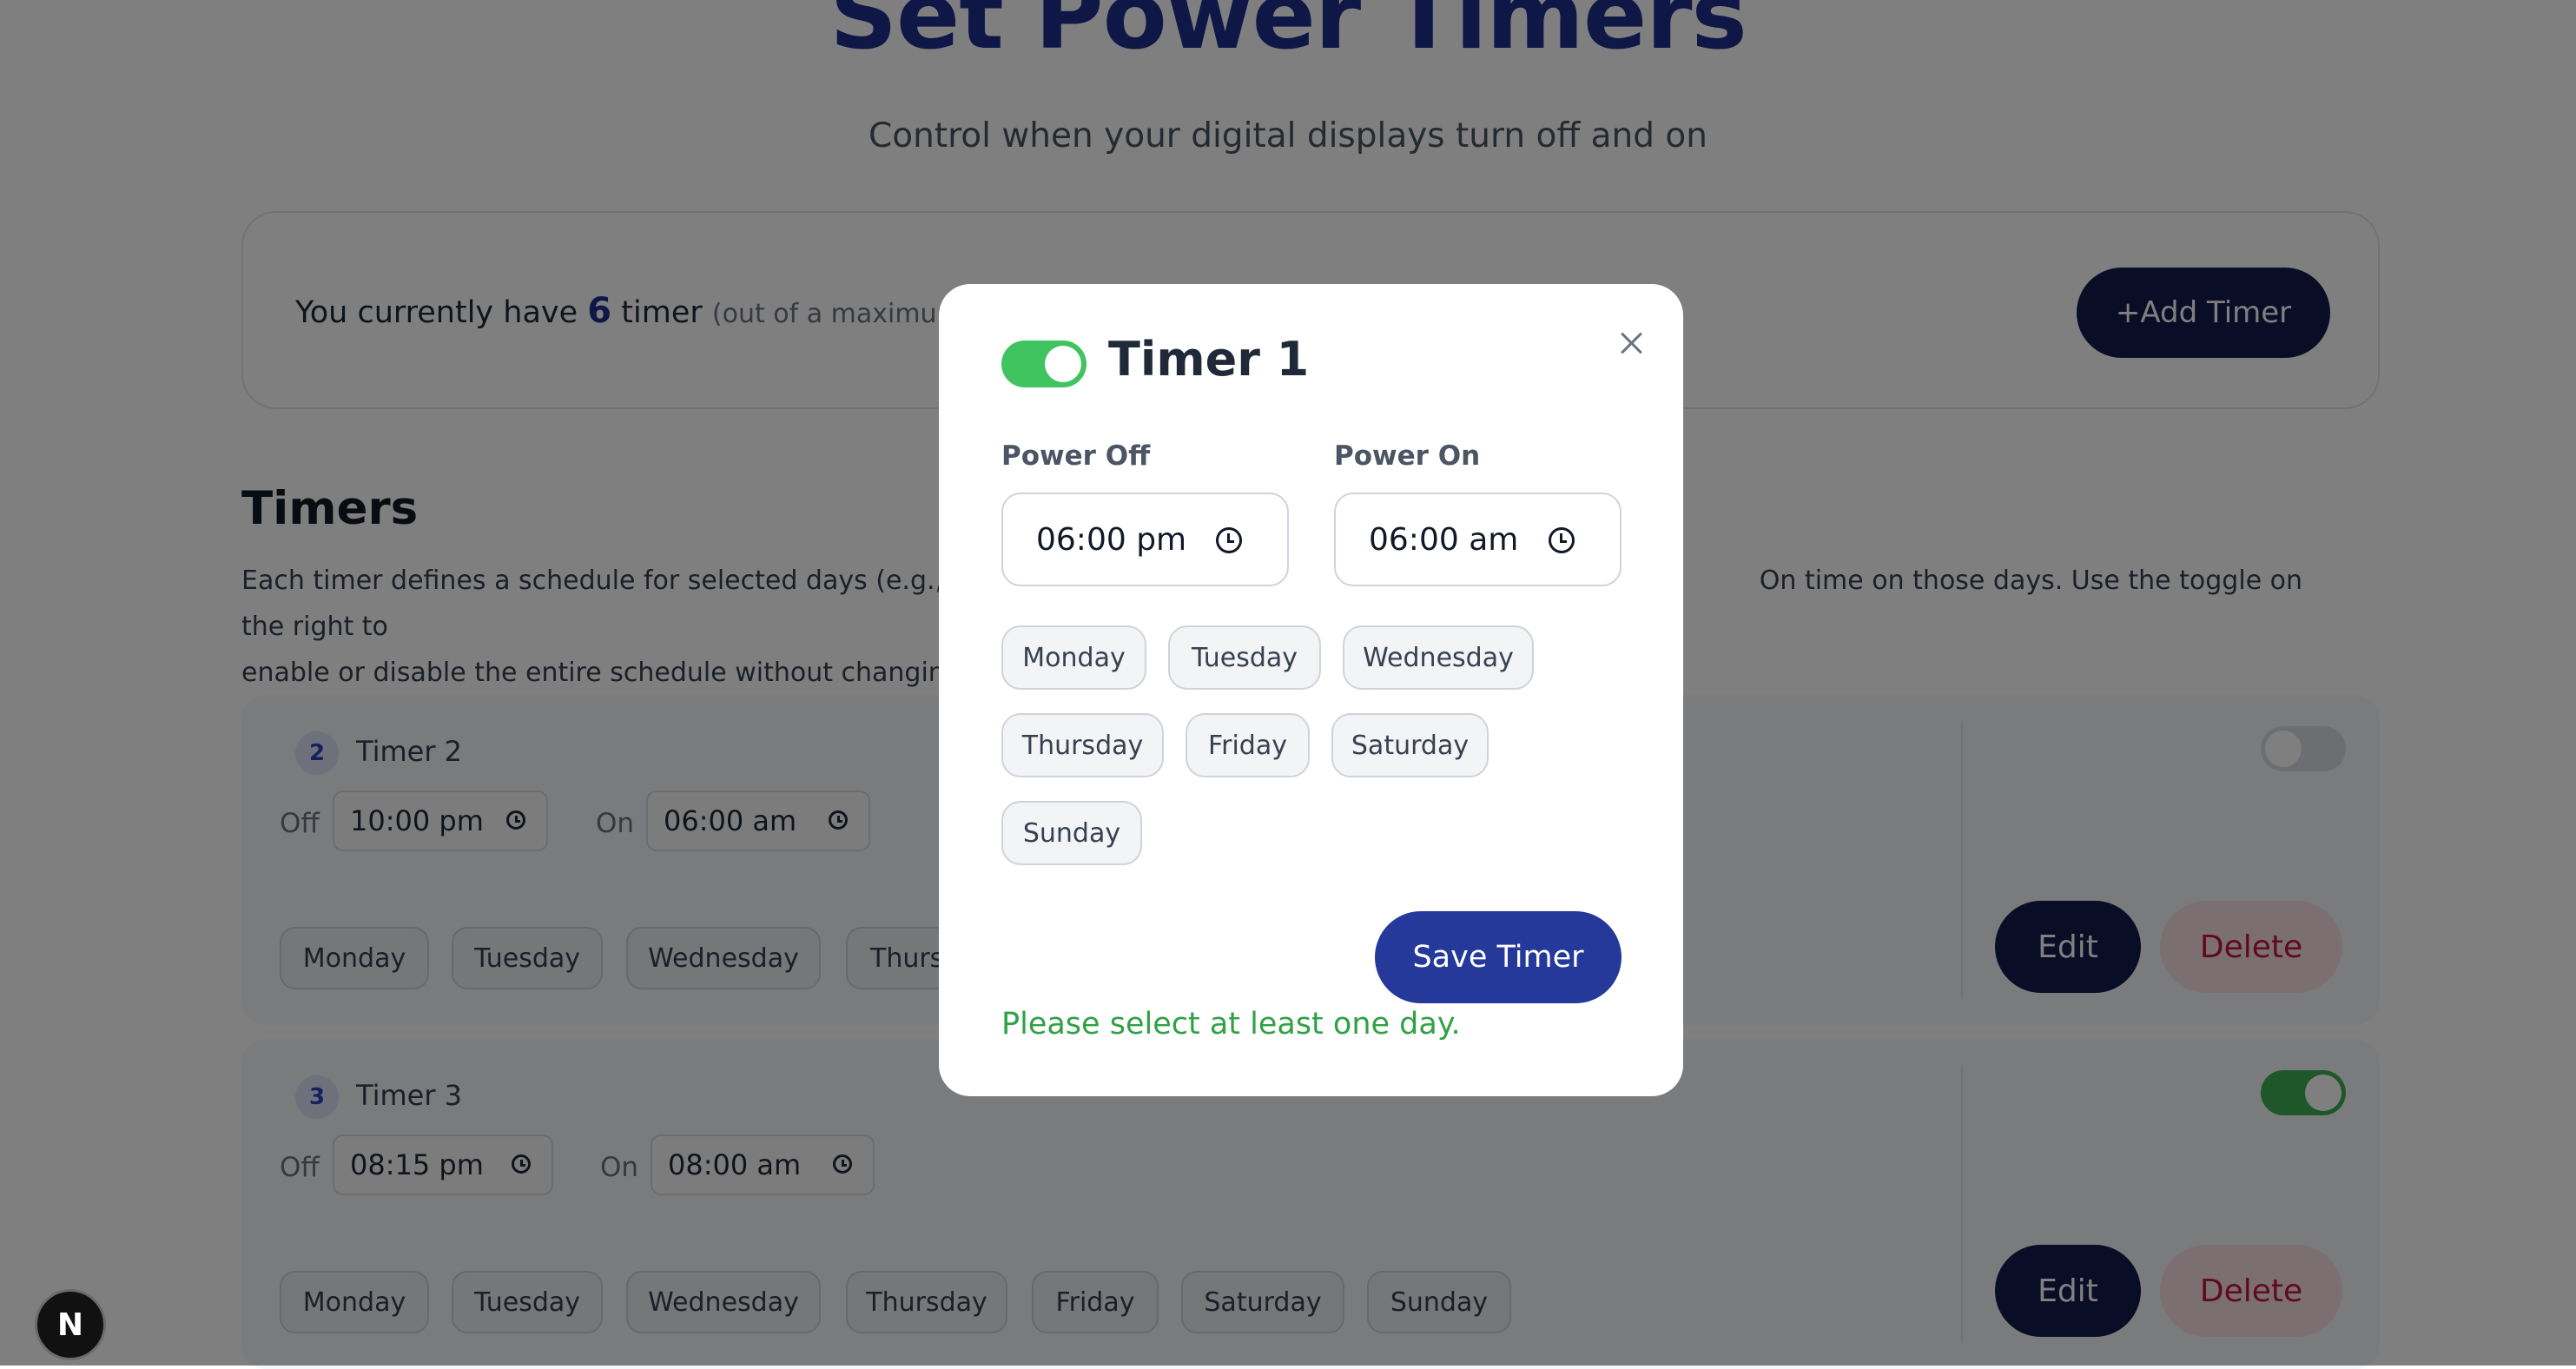 This screenshot has height=1369, width=2576. I want to click on day-chip-friday: Friday, so click(1248, 745).